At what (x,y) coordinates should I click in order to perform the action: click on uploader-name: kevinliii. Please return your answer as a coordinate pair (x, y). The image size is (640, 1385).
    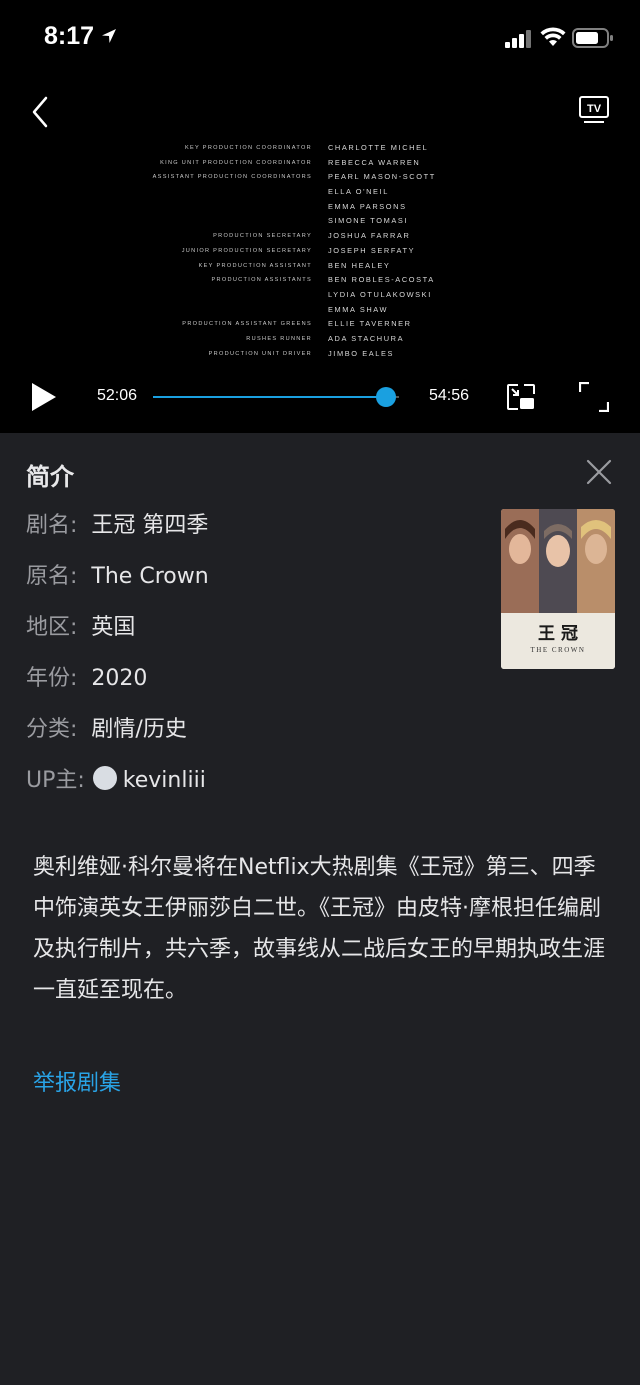
    Looking at the image, I should click on (164, 780).